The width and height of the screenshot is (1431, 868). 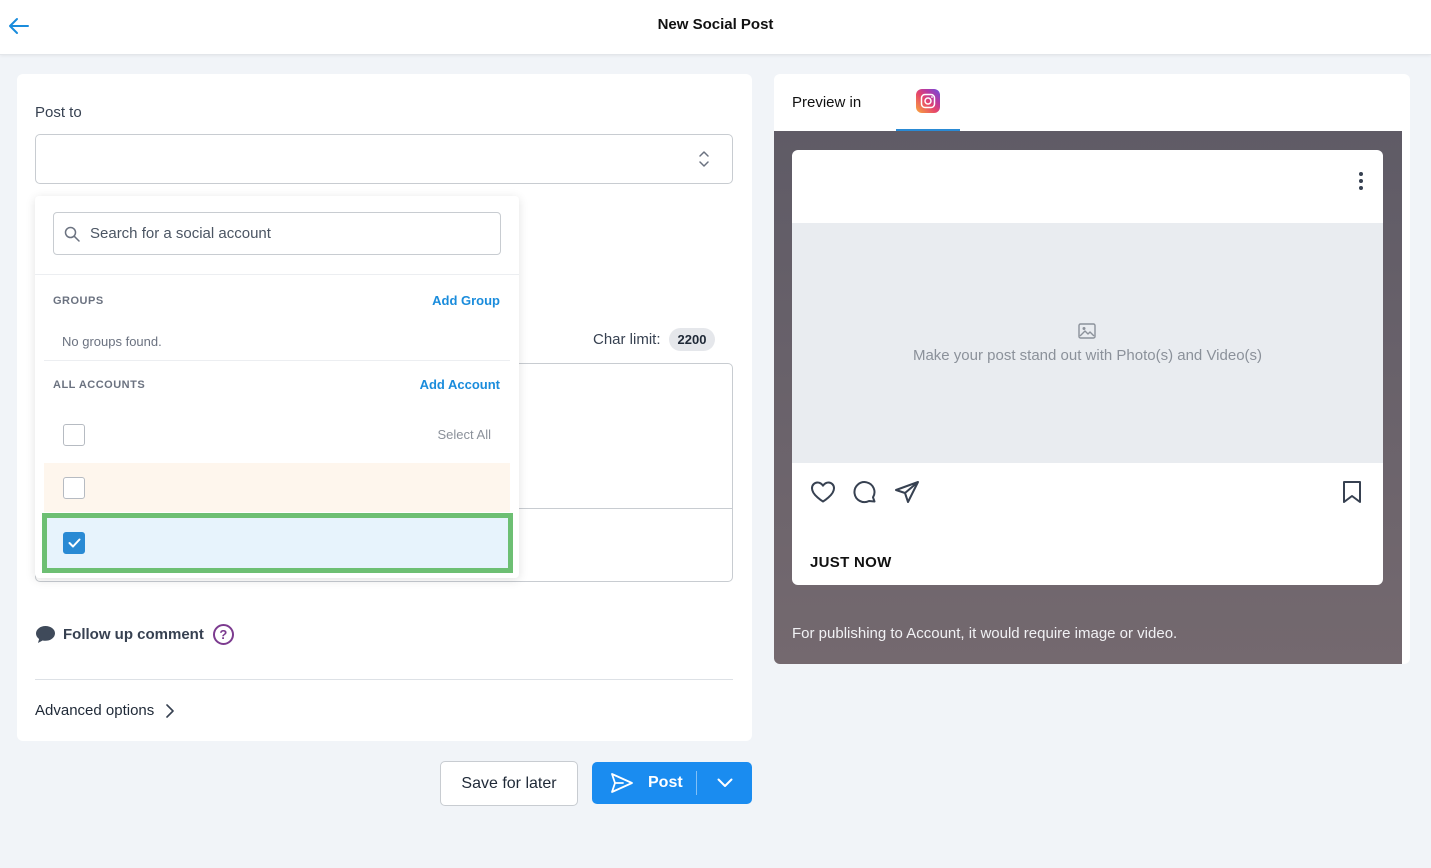 What do you see at coordinates (928, 101) in the screenshot?
I see `instagram-icon` at bounding box center [928, 101].